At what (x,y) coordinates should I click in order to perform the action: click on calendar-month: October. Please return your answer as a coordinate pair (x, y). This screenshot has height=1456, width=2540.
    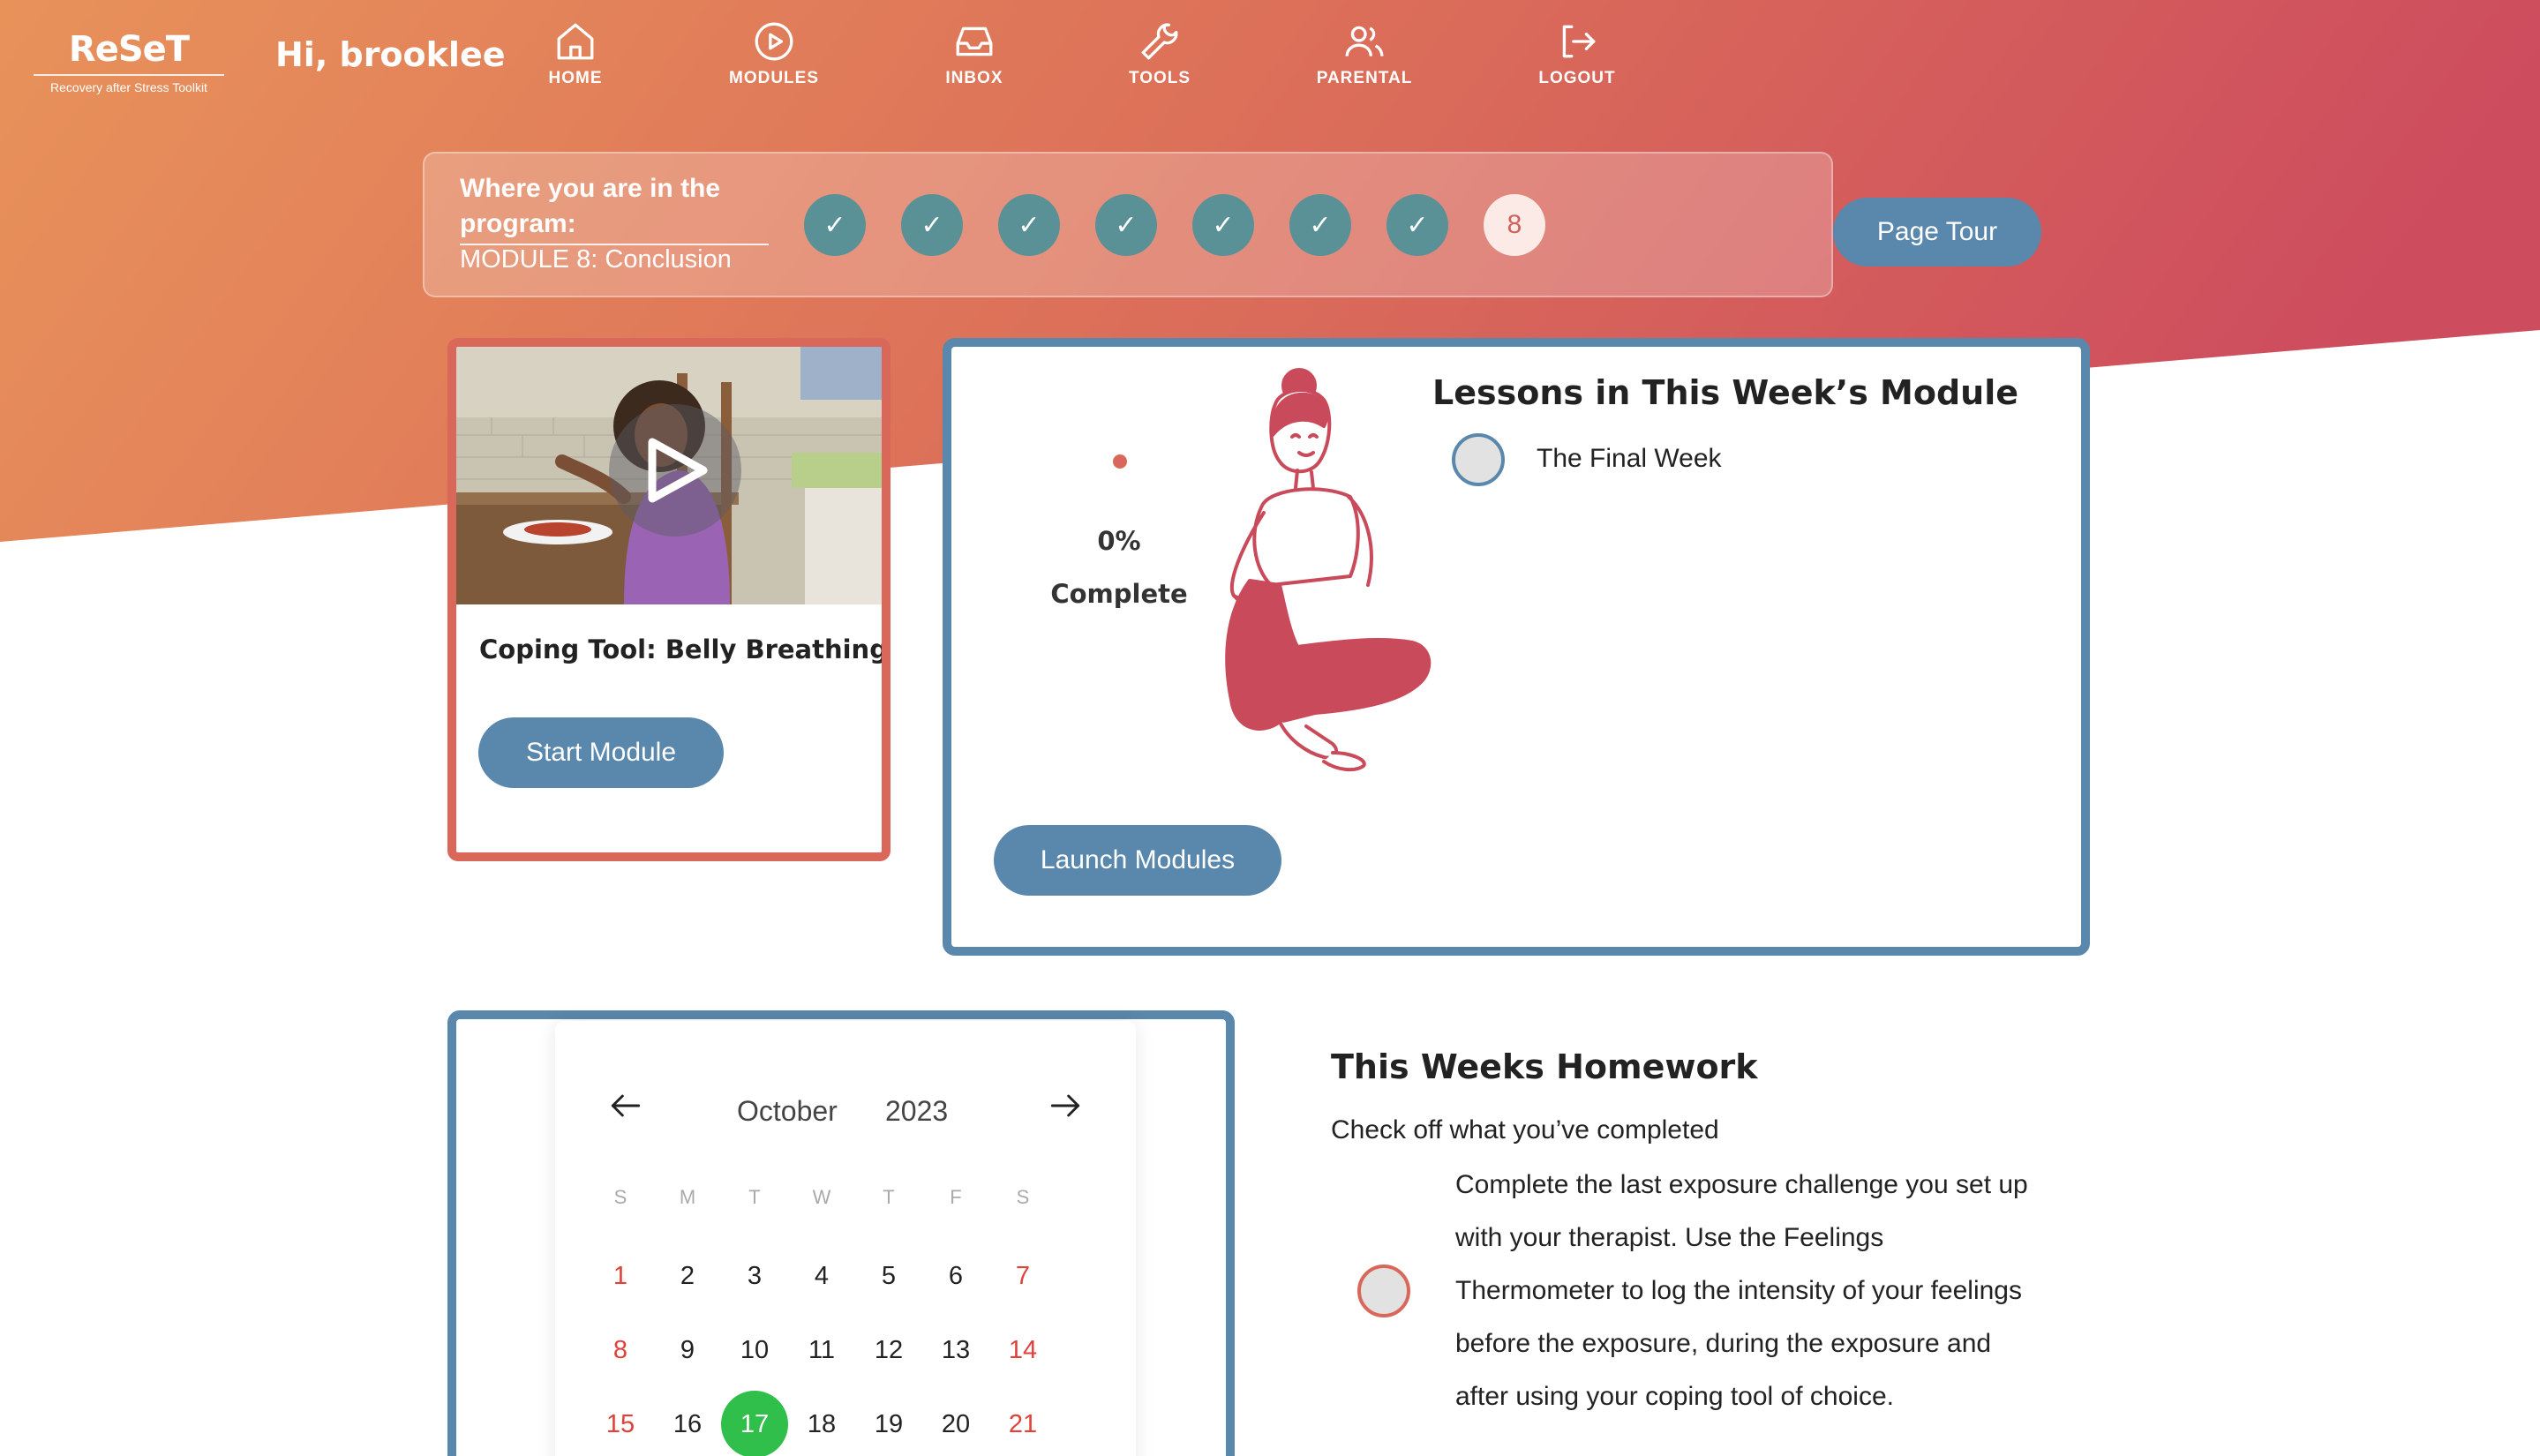
    Looking at the image, I should click on (788, 1111).